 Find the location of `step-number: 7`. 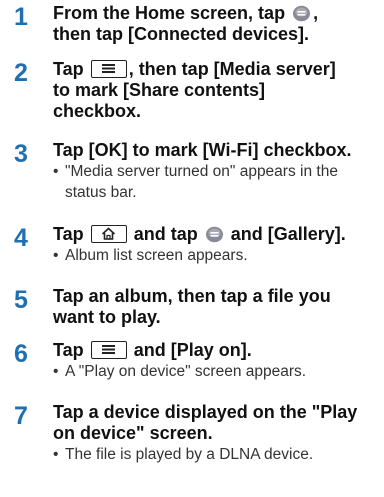

step-number: 7 is located at coordinates (21, 416).